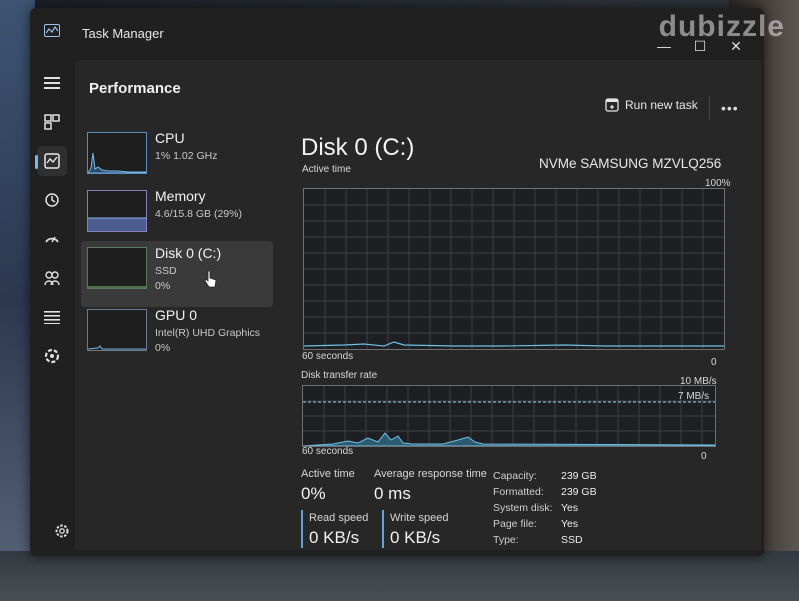 The image size is (799, 601). What do you see at coordinates (392, 493) in the screenshot?
I see `avg-response-value: 0 ms` at bounding box center [392, 493].